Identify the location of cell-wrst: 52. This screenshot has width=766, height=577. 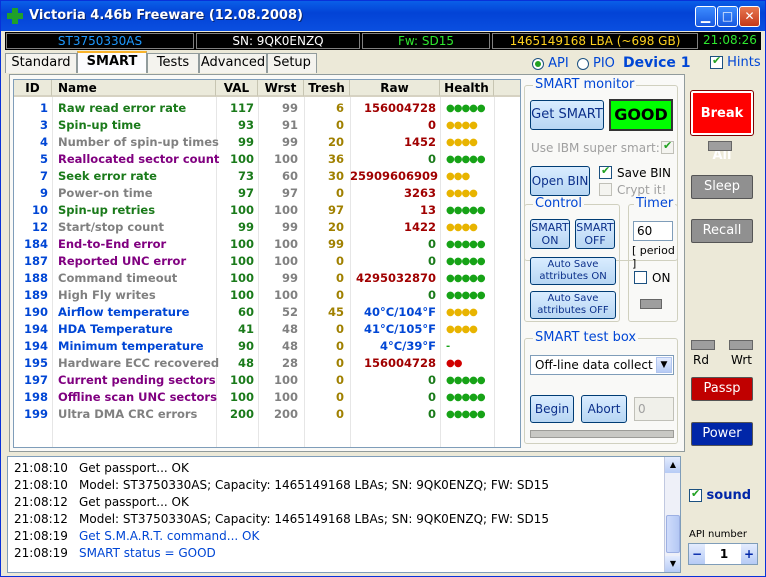
(289, 312).